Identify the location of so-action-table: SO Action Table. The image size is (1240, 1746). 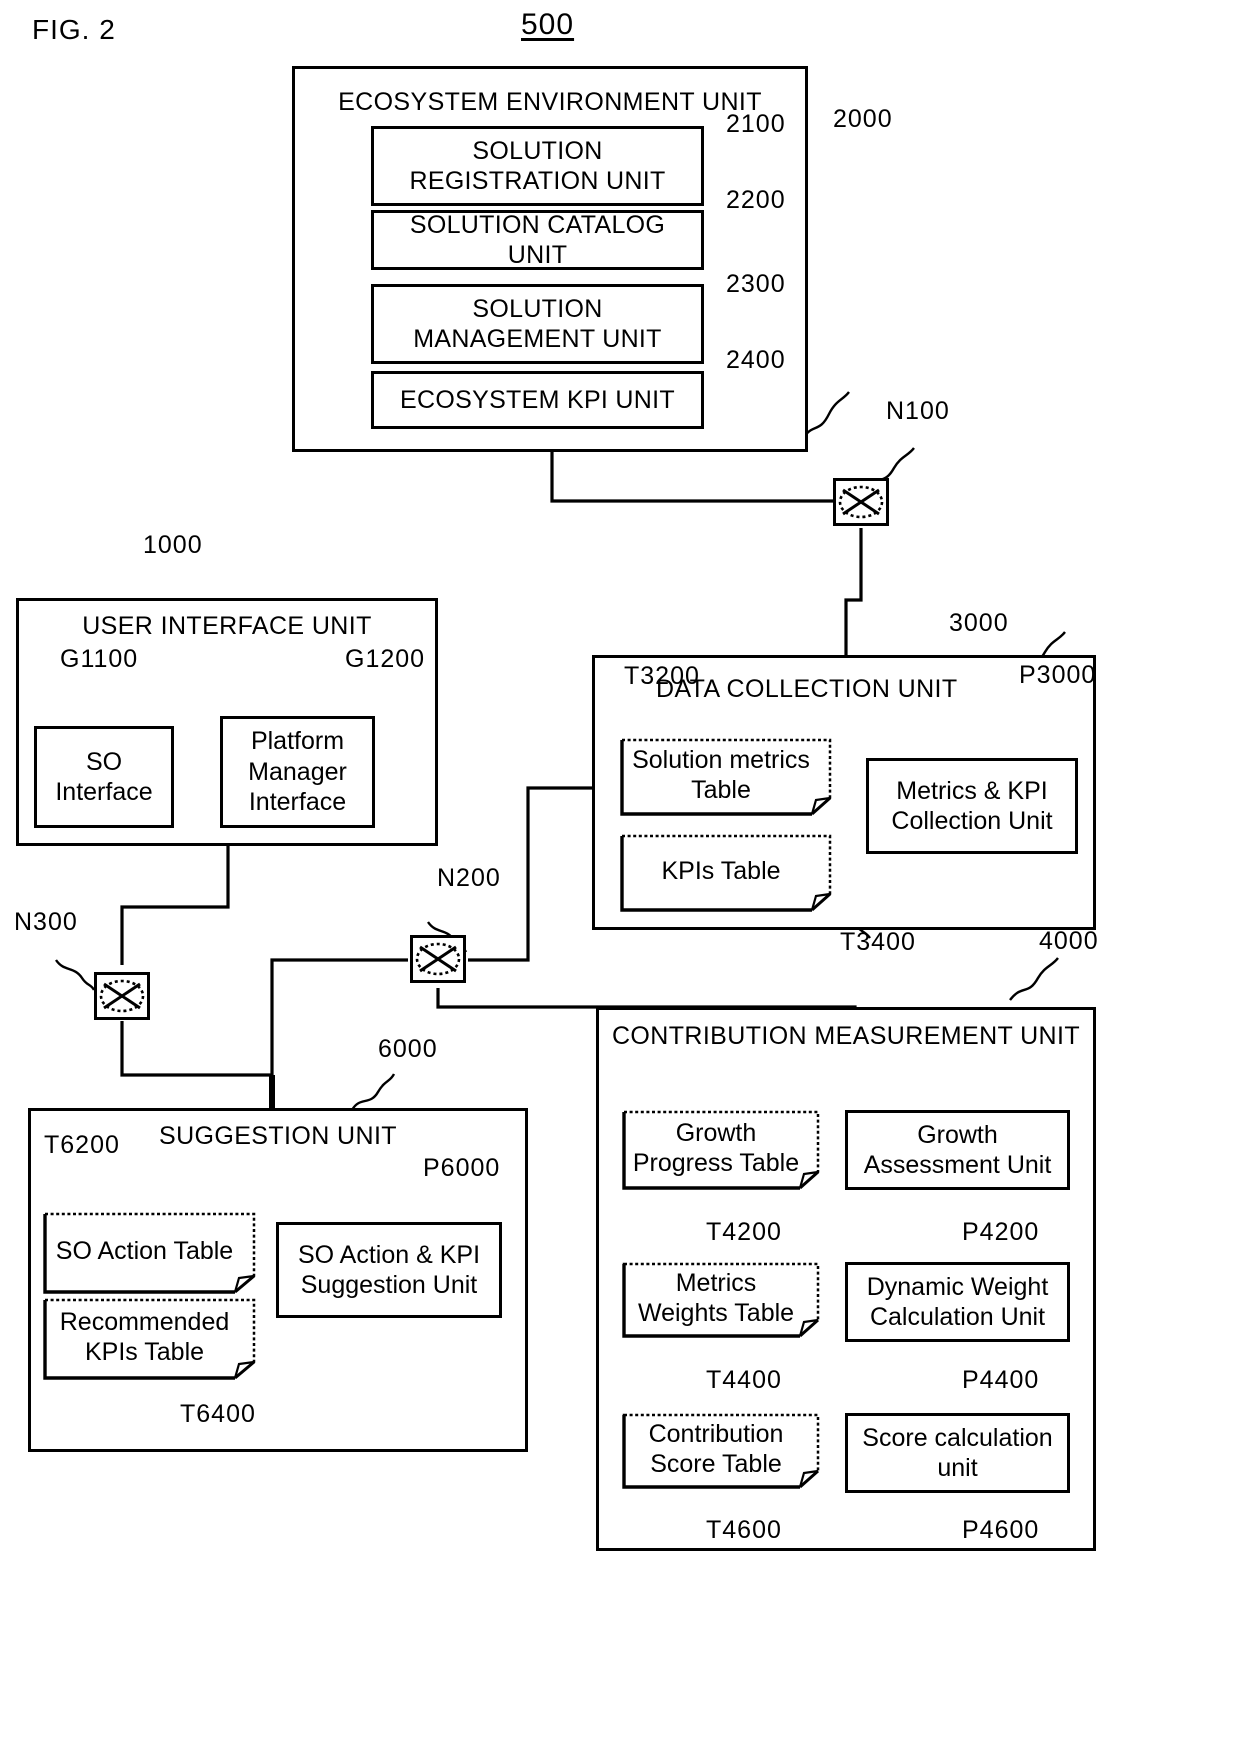
(149, 1253).